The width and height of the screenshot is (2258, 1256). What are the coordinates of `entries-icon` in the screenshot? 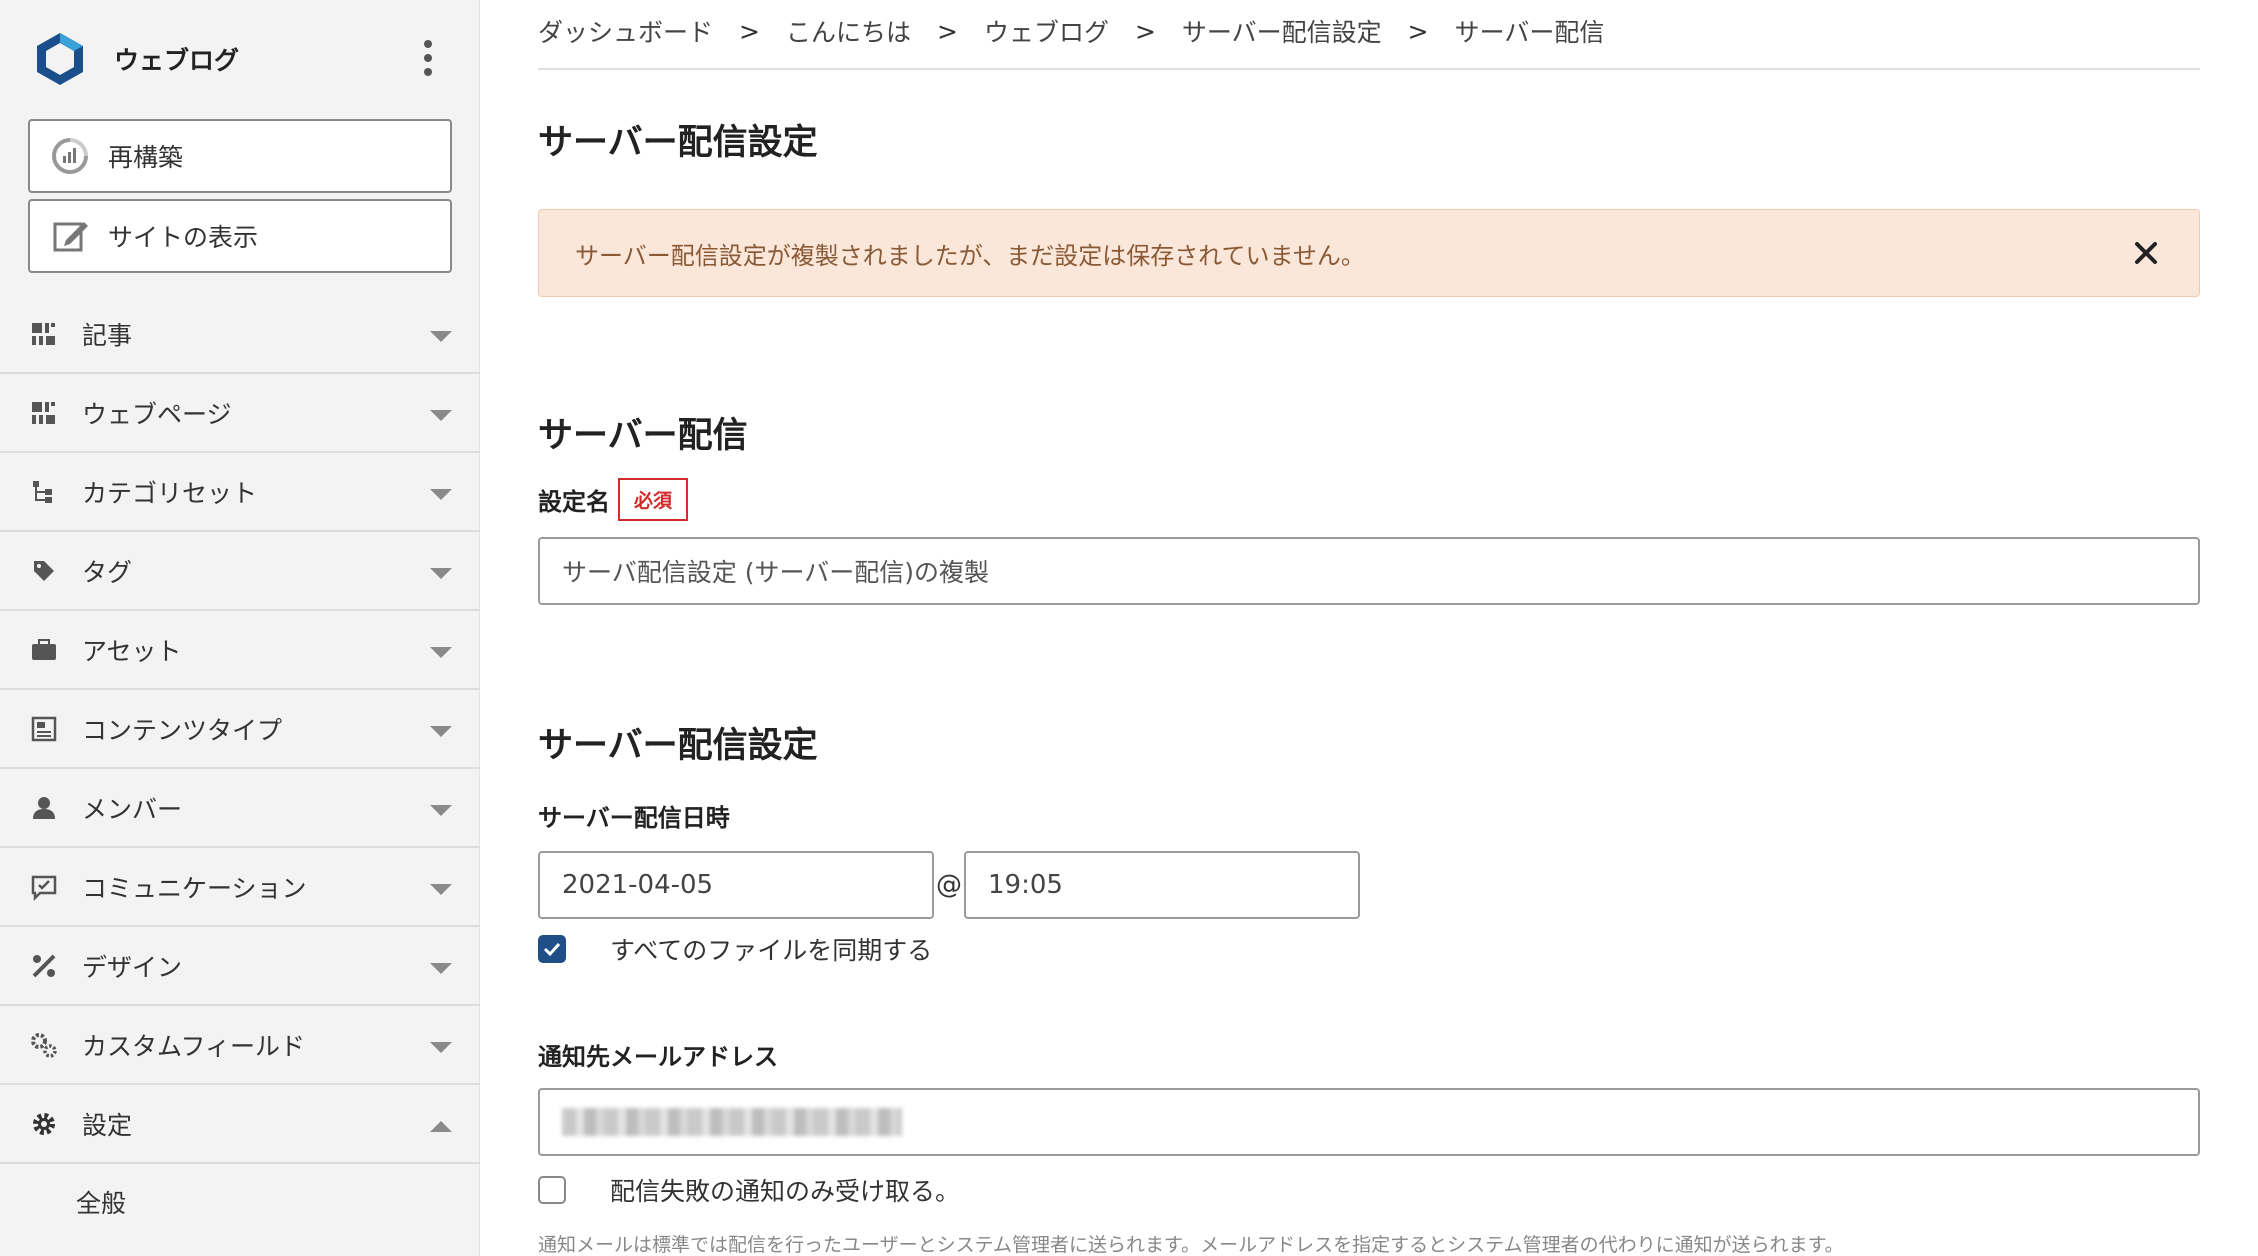 It's located at (43, 333).